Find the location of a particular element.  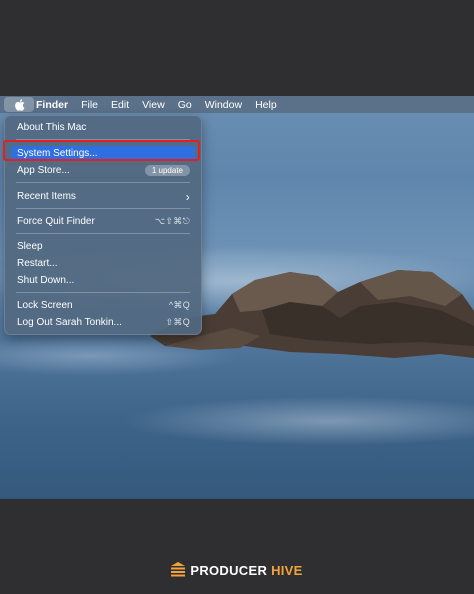

menu-item-force-quit: Force Quit Finder ⌥⇧⌘⎋ is located at coordinates (103, 221).